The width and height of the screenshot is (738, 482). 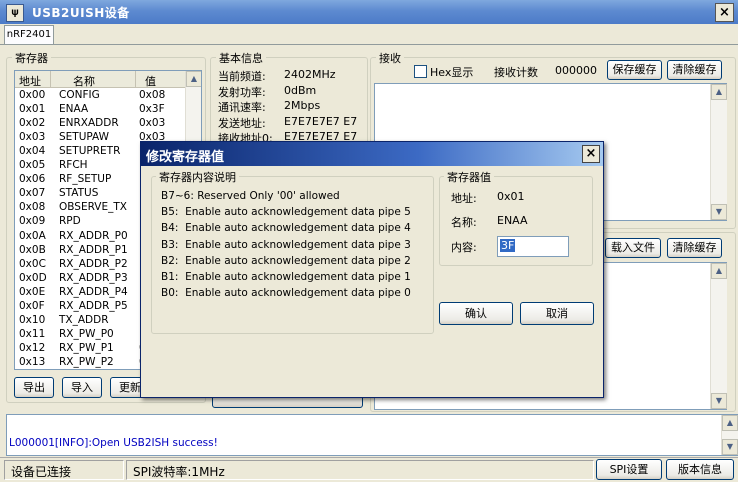 I want to click on dialog-close-button: ×, so click(x=591, y=154).